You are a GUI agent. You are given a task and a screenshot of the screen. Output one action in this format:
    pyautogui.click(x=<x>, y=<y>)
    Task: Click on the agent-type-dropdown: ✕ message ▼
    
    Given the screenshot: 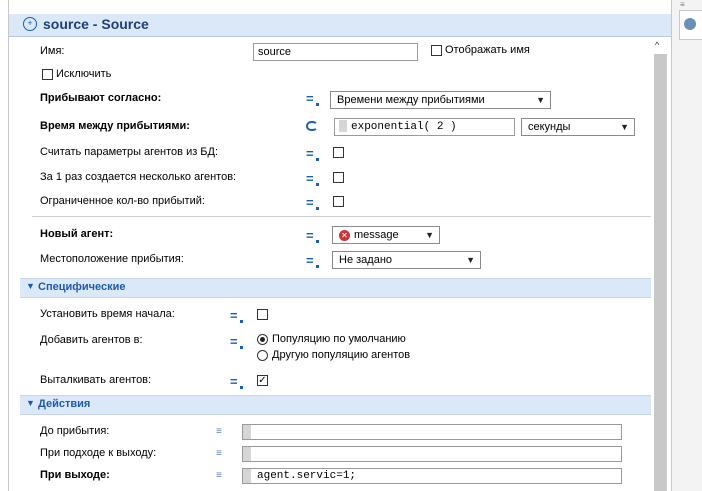 What is the action you would take?
    pyautogui.click(x=386, y=235)
    